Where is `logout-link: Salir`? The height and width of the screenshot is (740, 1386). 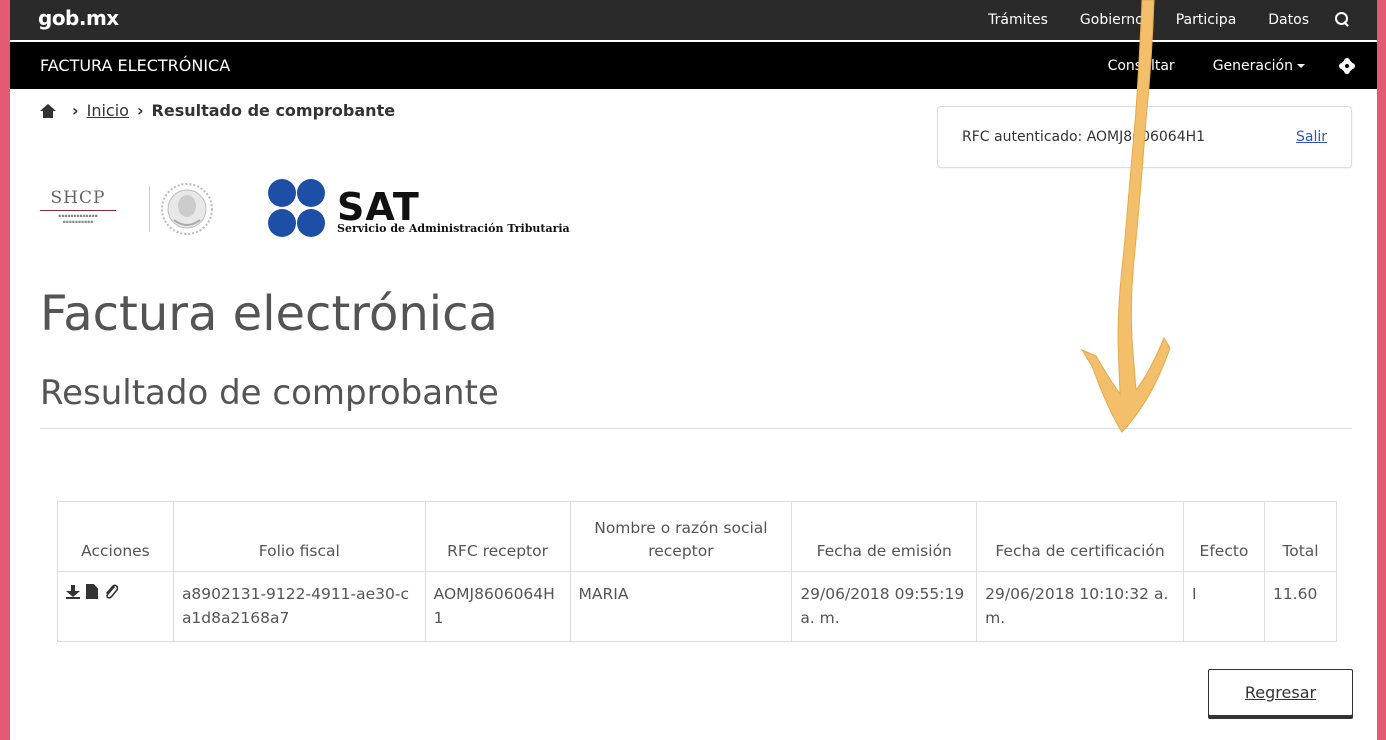
logout-link: Salir is located at coordinates (1311, 137).